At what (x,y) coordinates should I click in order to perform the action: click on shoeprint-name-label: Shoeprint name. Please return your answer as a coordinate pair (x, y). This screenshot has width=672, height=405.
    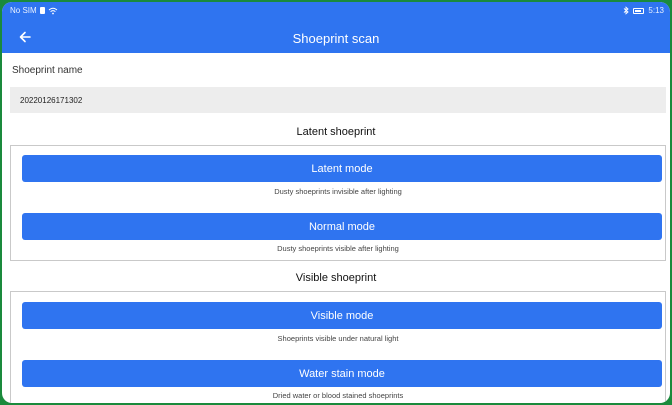
    Looking at the image, I should click on (47, 70).